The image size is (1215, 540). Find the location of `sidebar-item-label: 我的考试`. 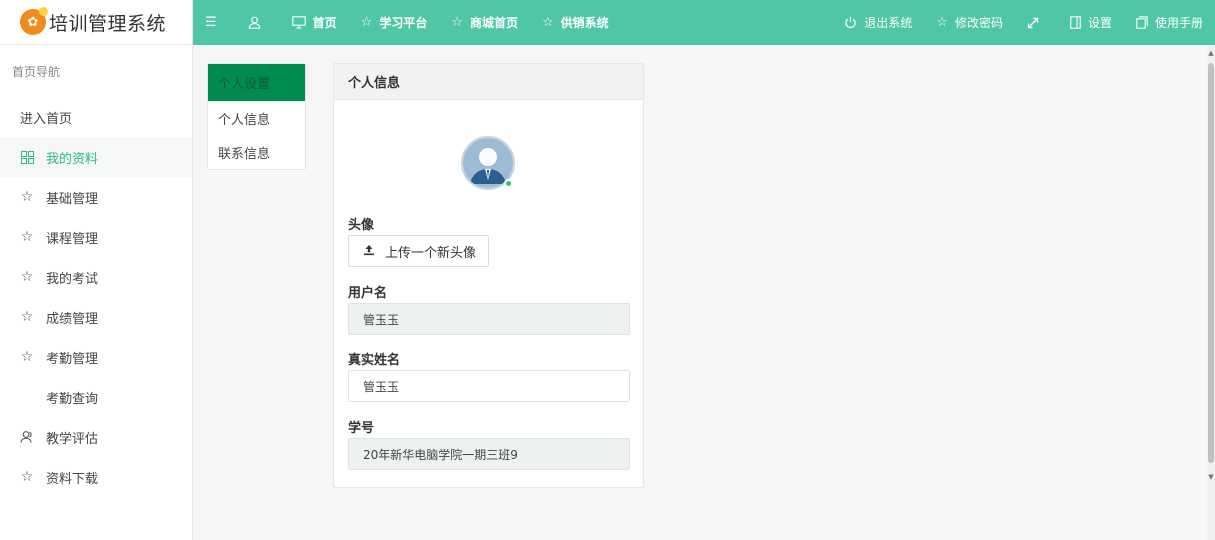

sidebar-item-label: 我的考试 is located at coordinates (72, 279).